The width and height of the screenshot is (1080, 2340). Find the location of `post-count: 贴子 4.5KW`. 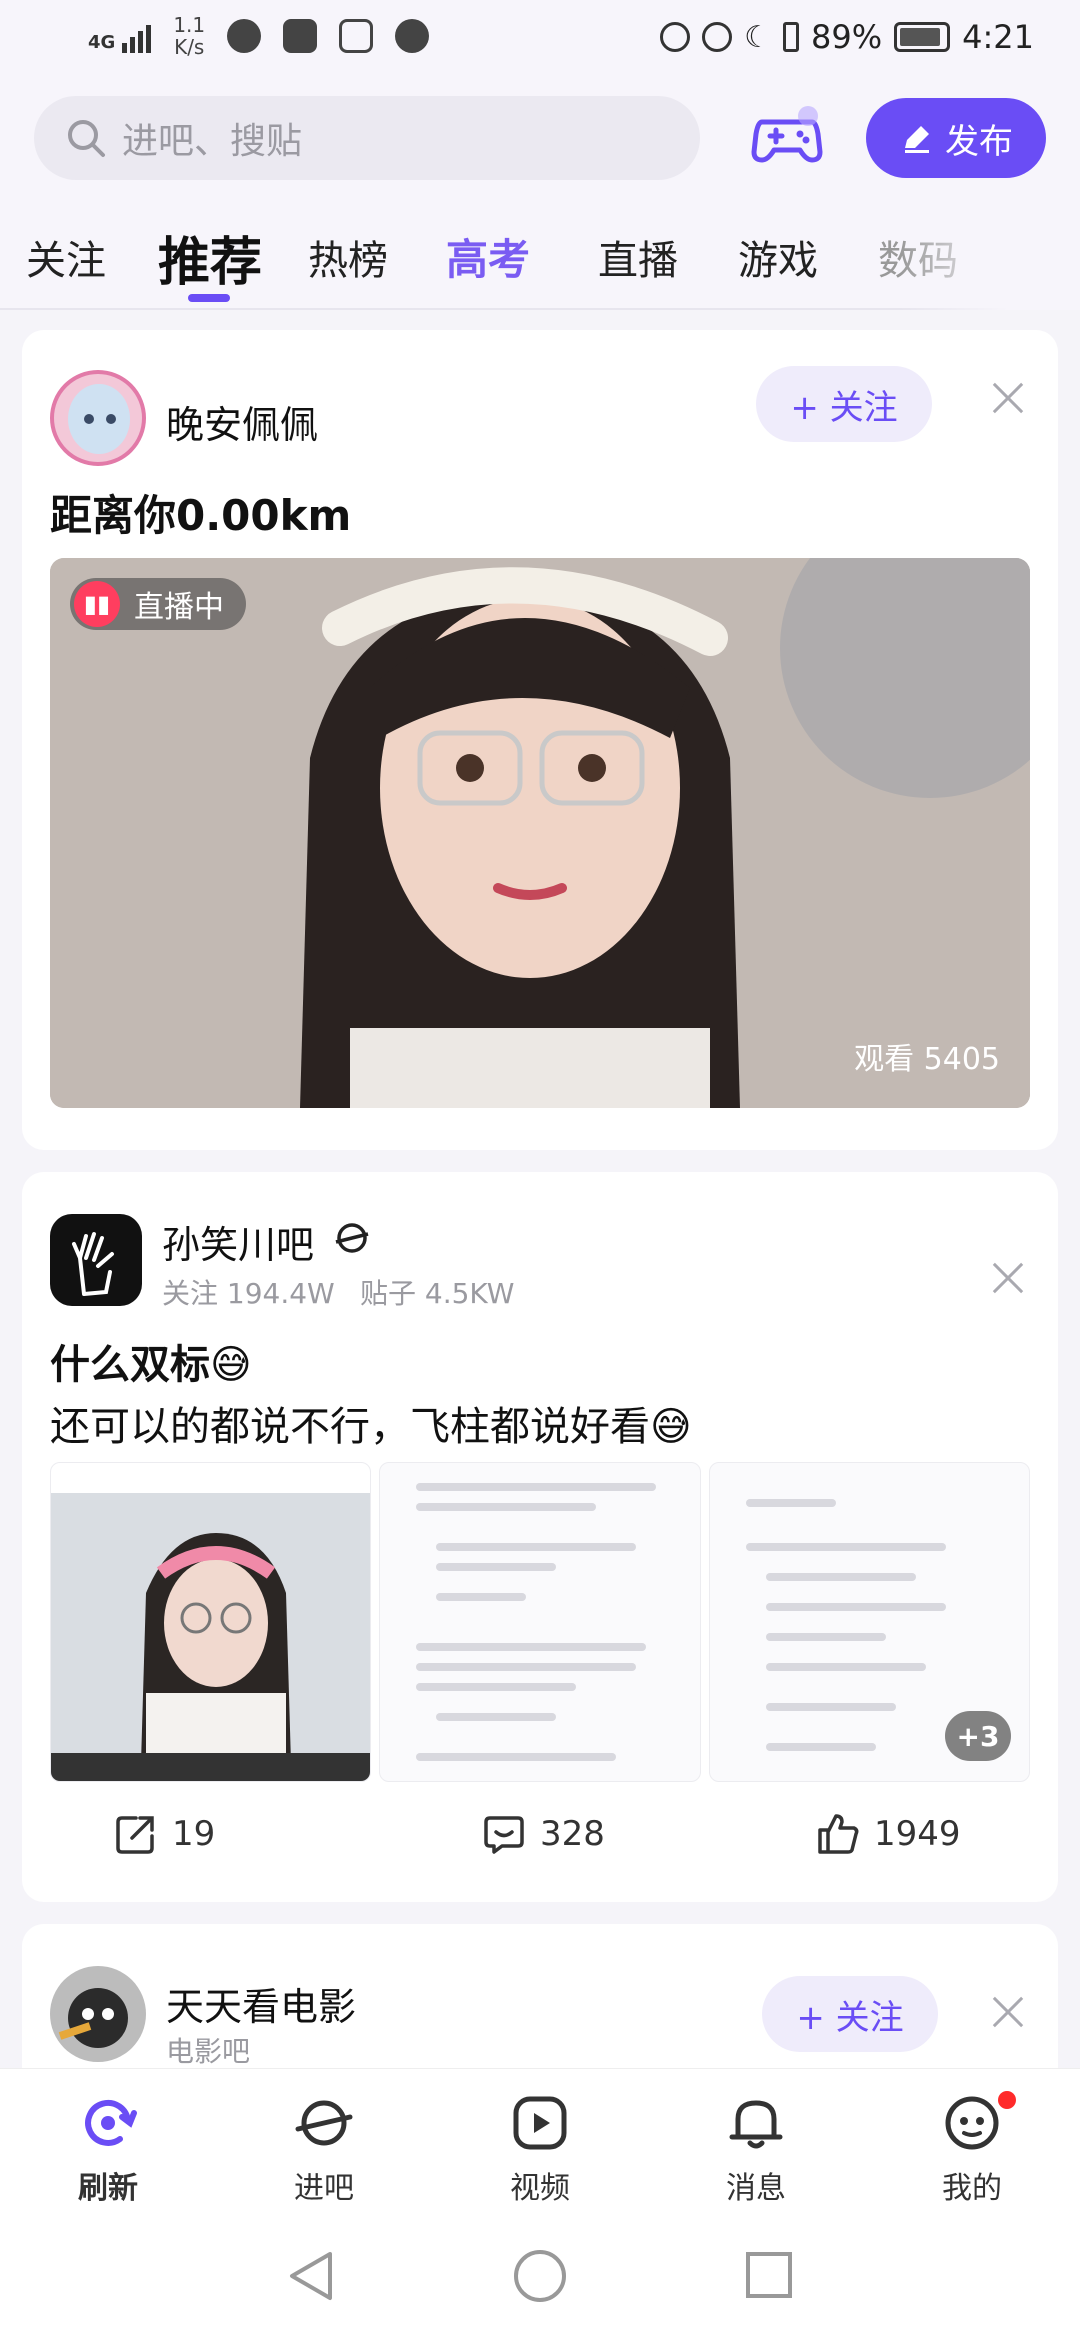

post-count: 贴子 4.5KW is located at coordinates (437, 1293).